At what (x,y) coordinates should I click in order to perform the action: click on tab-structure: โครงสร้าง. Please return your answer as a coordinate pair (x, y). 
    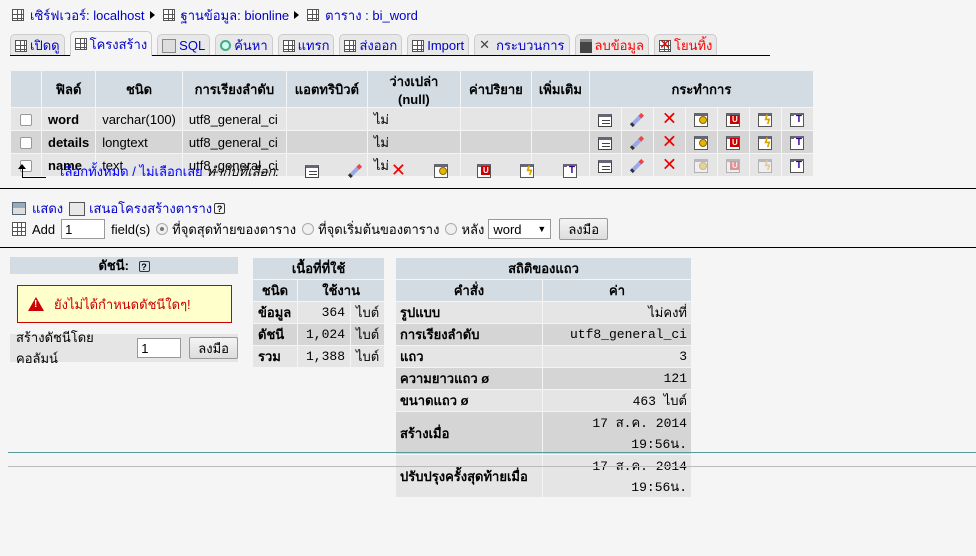
    Looking at the image, I should click on (111, 43).